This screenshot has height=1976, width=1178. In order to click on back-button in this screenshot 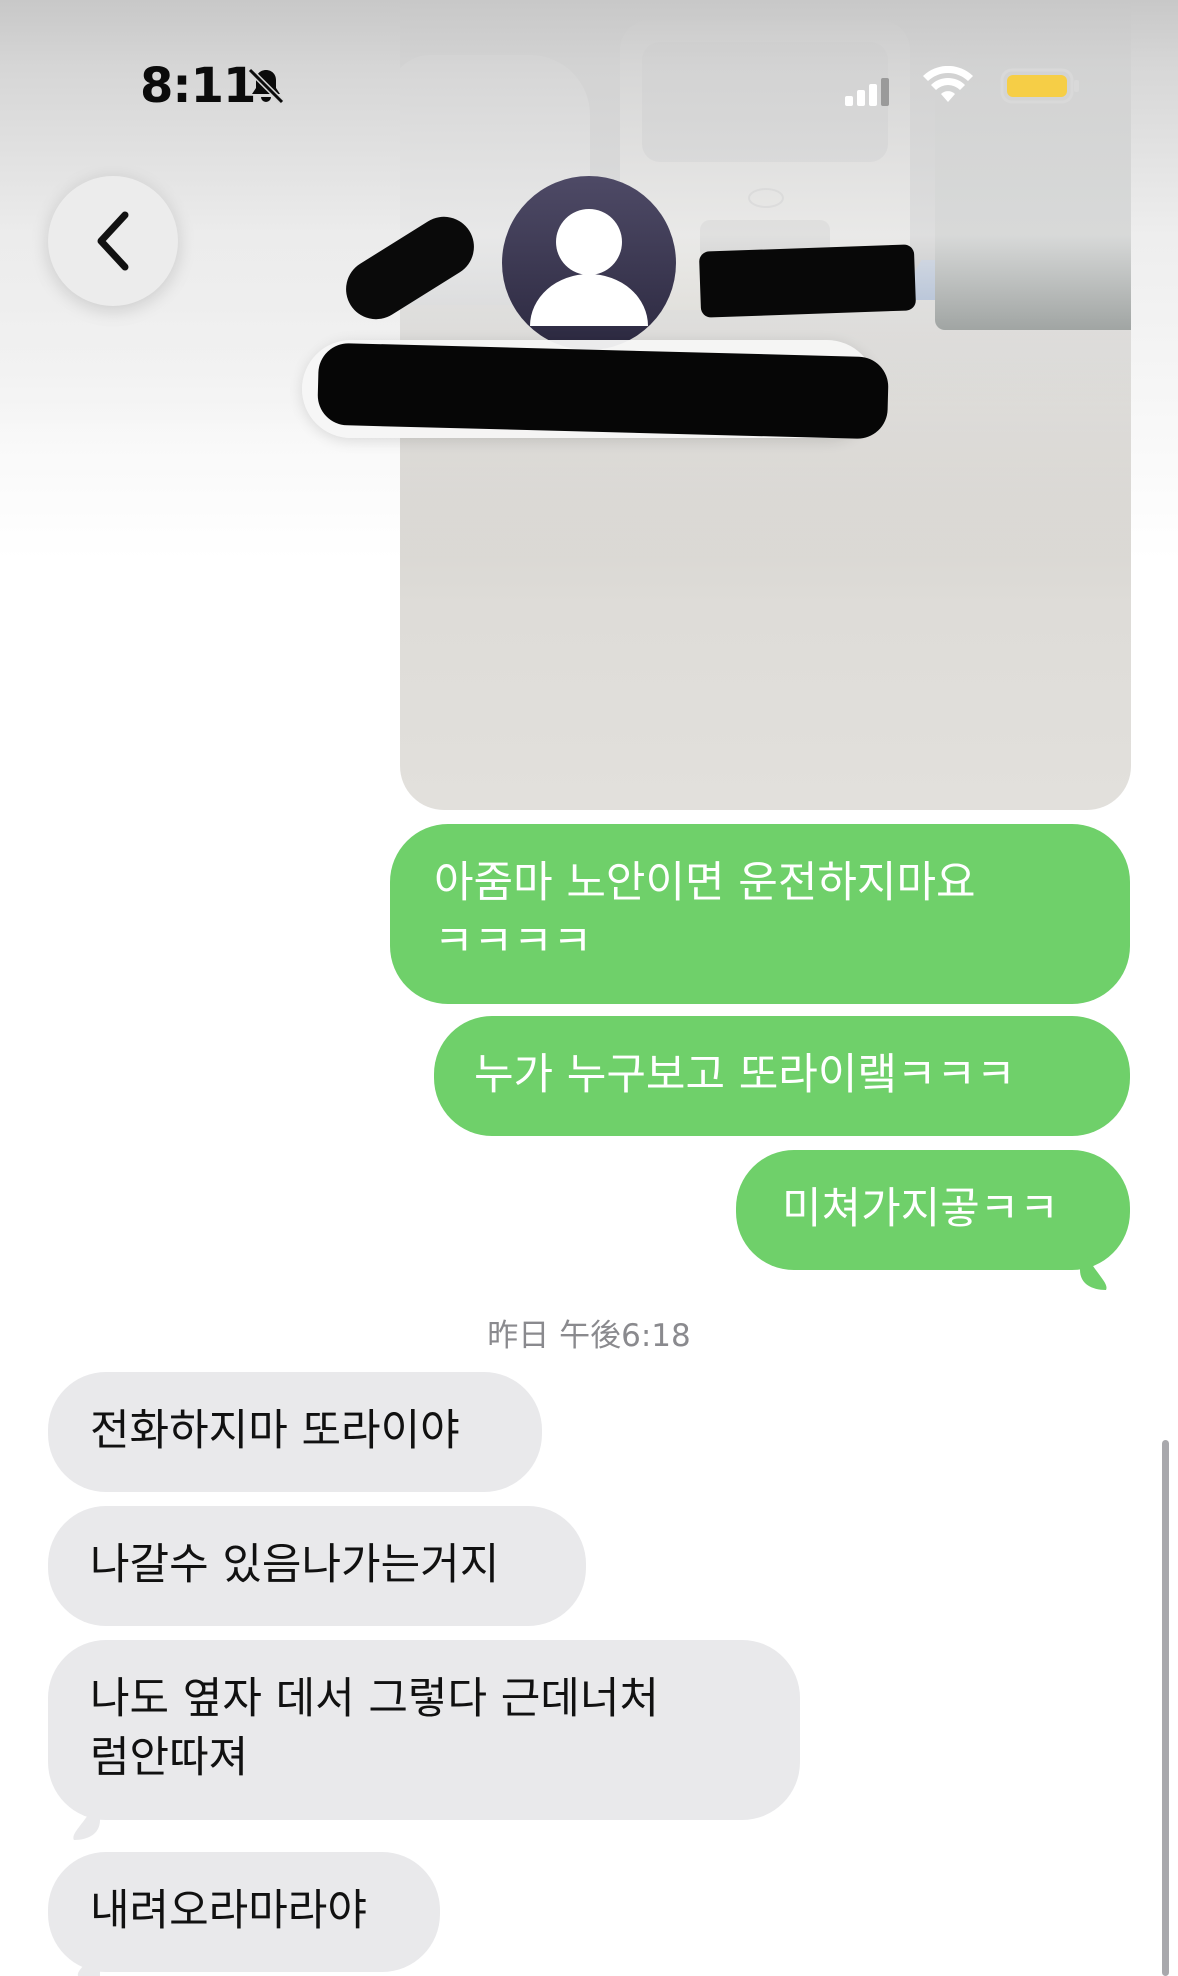, I will do `click(113, 241)`.